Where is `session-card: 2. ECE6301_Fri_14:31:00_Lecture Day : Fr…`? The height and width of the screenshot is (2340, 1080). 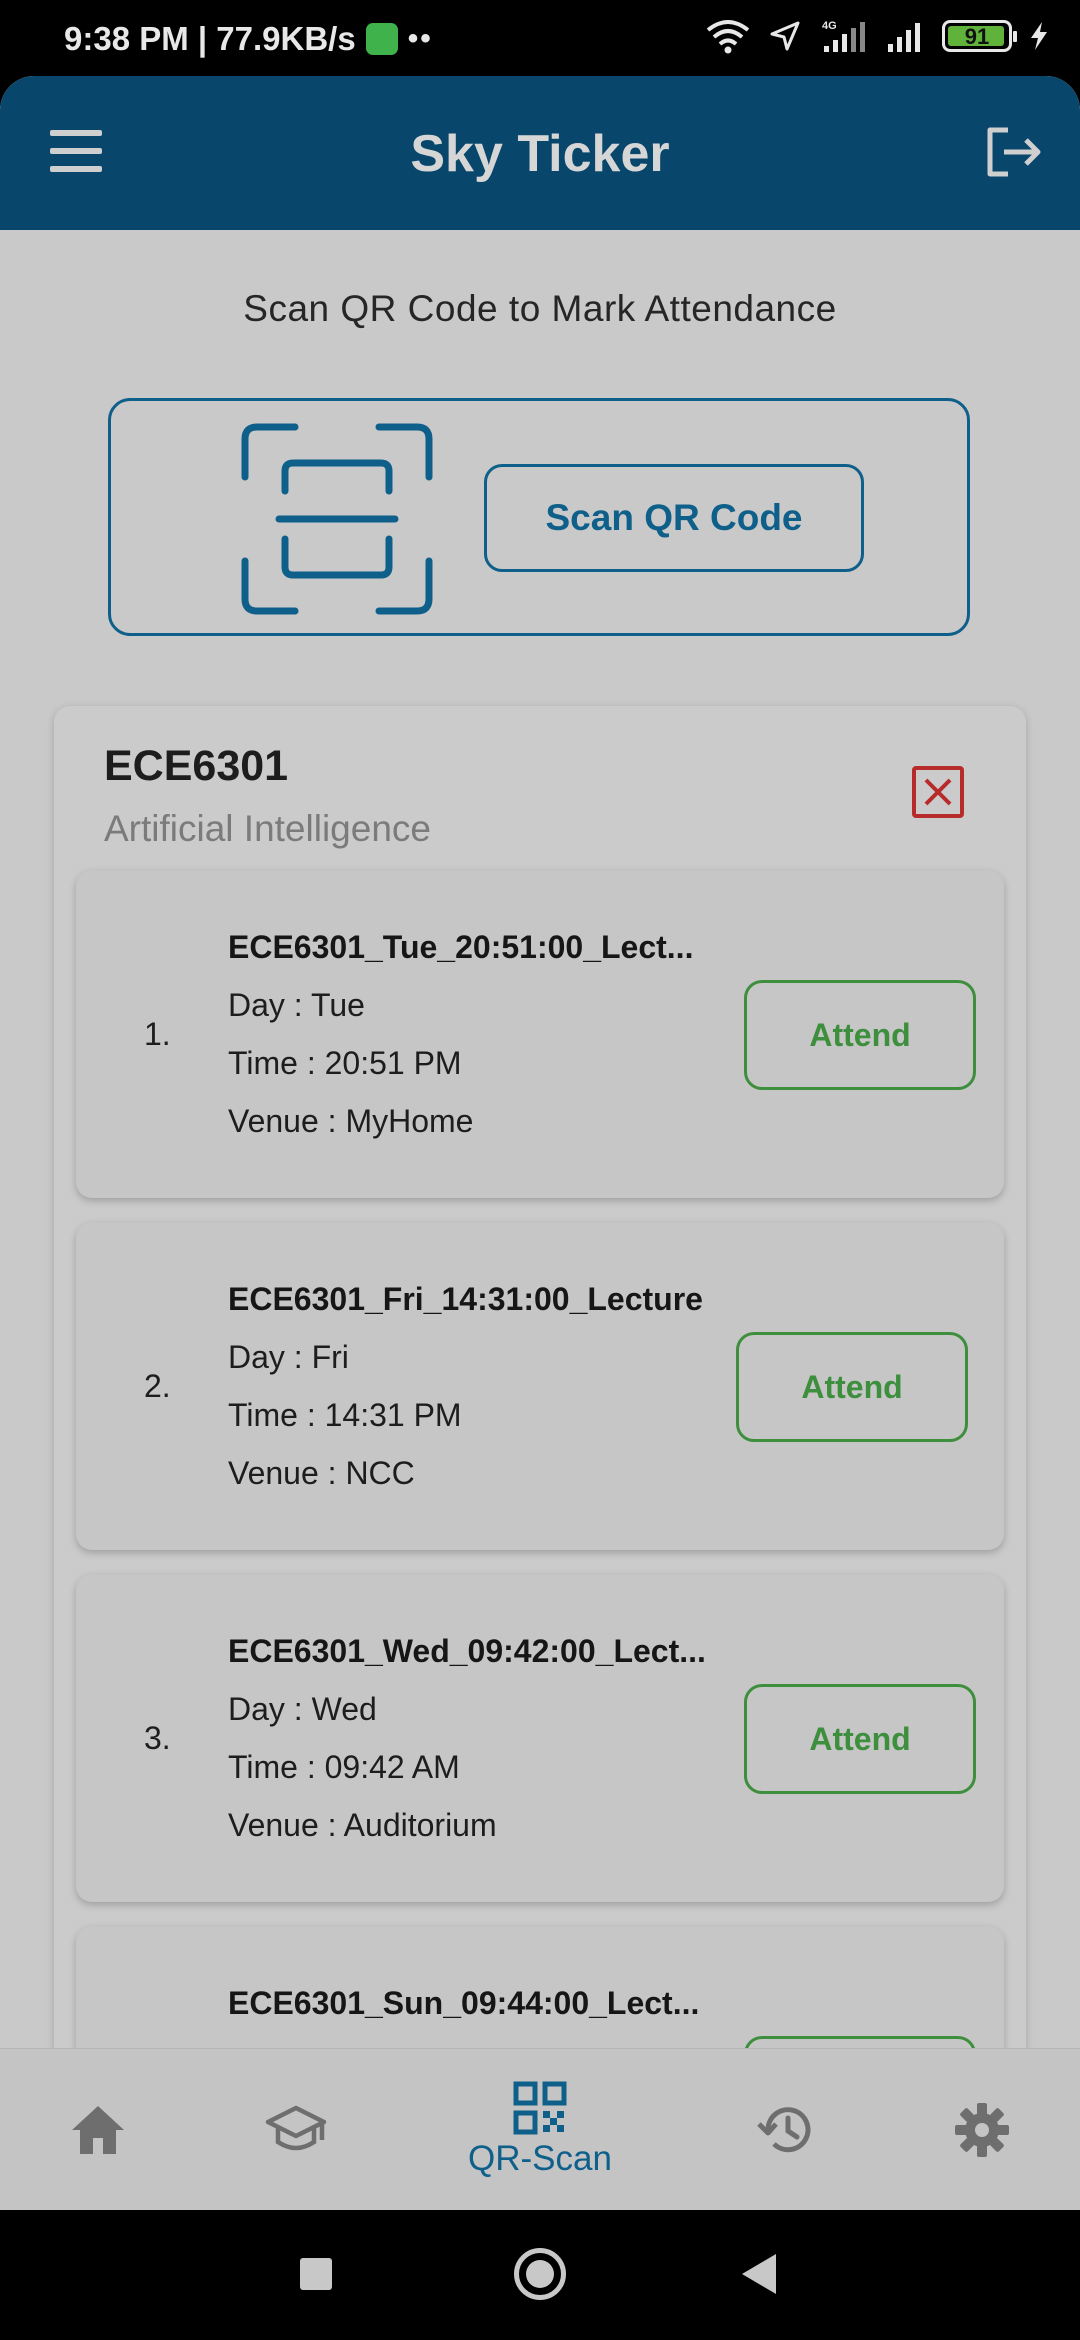
session-card: 2. ECE6301_Fri_14:31:00_Lecture Day : Fr… is located at coordinates (540, 1386).